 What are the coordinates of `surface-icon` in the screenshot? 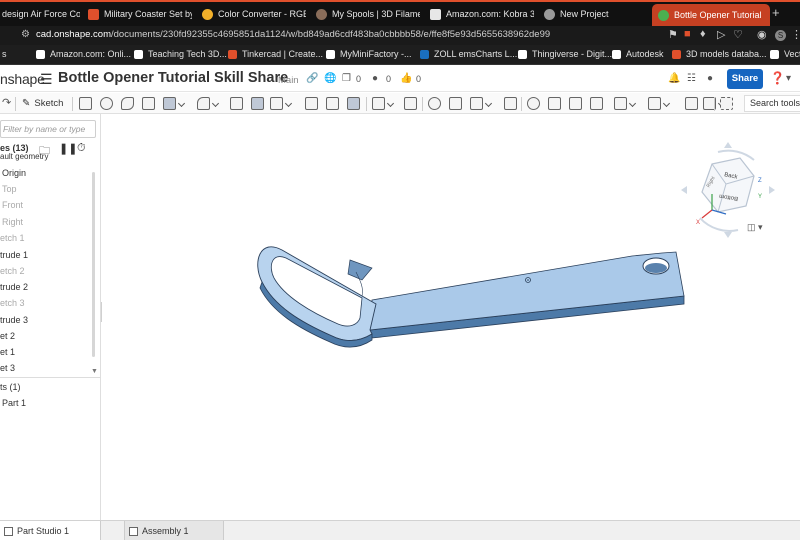 It's located at (620, 103).